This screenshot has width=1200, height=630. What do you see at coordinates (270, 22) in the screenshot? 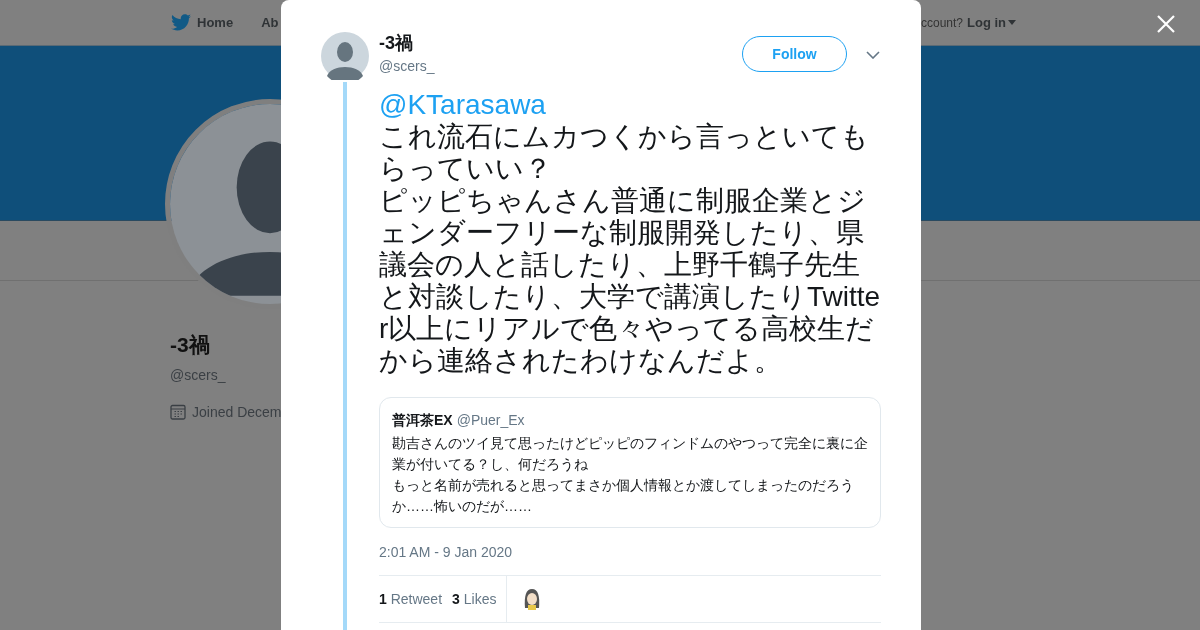
I see `nav-link: Ab` at bounding box center [270, 22].